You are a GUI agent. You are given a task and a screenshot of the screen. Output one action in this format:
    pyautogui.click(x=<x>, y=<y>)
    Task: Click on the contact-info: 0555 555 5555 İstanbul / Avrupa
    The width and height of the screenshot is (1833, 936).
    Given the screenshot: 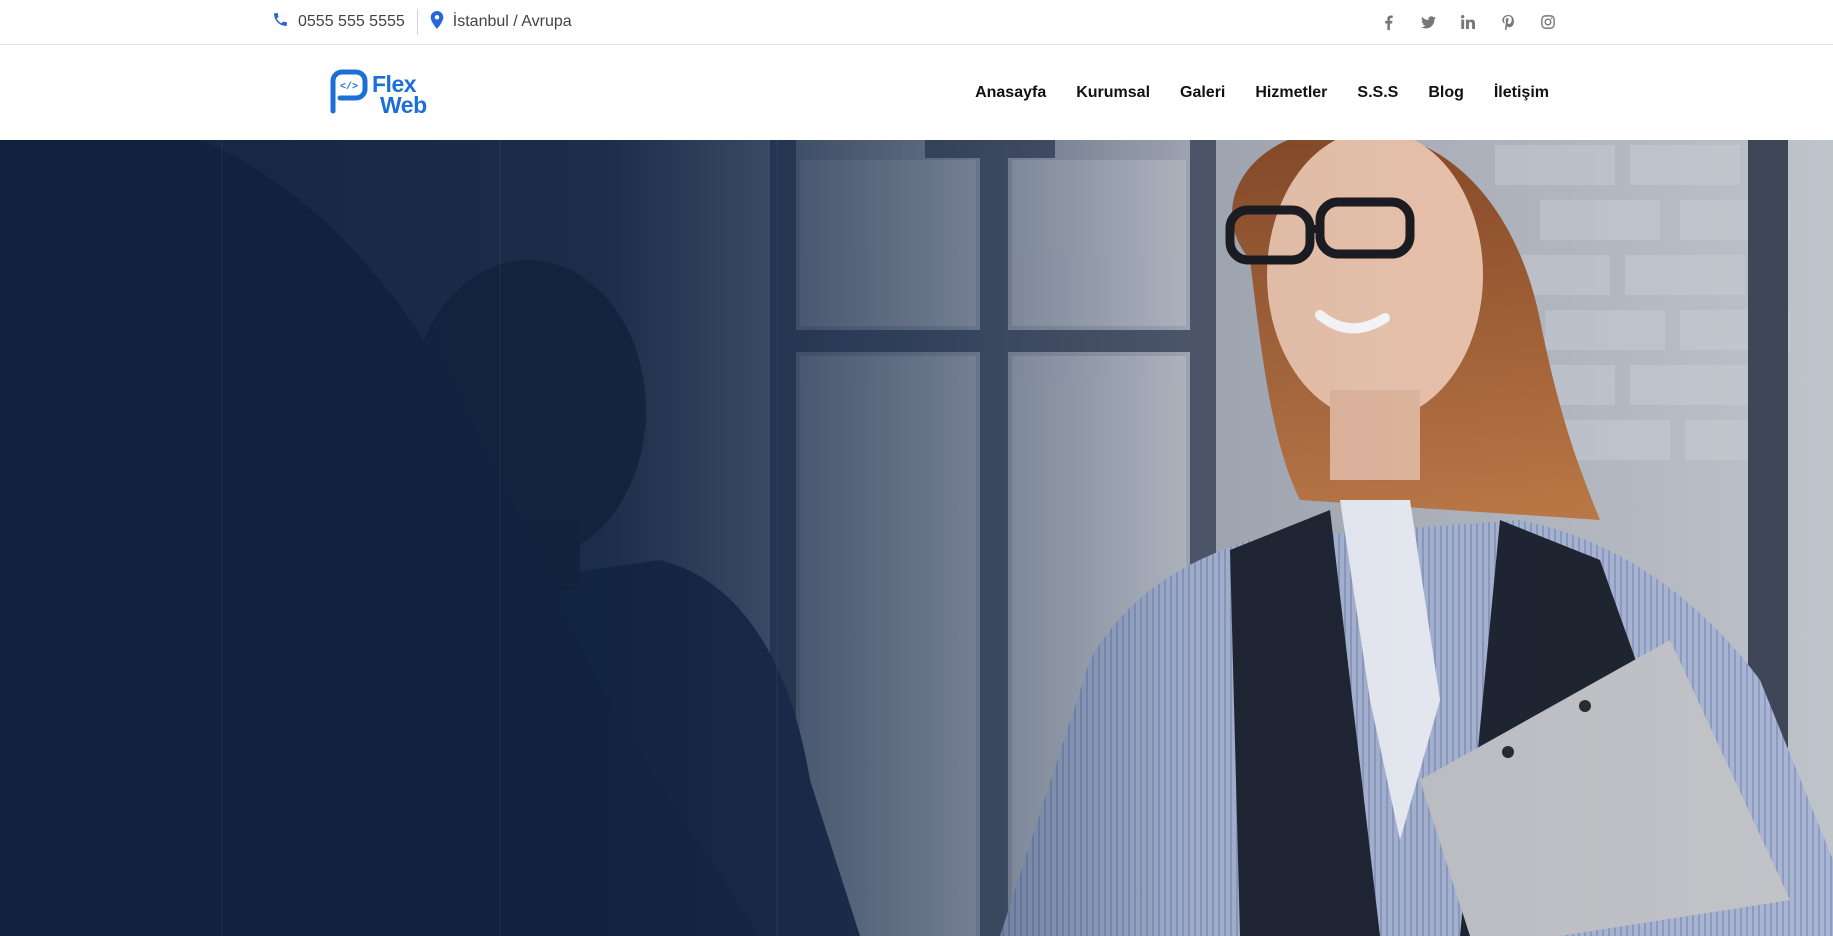 What is the action you would take?
    pyautogui.click(x=422, y=22)
    